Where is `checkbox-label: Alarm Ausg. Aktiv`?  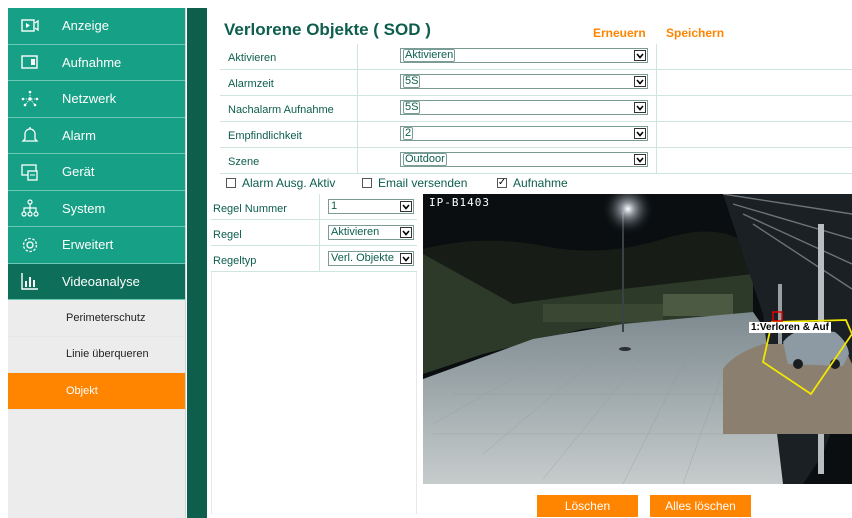
checkbox-label: Alarm Ausg. Aktiv is located at coordinates (289, 183).